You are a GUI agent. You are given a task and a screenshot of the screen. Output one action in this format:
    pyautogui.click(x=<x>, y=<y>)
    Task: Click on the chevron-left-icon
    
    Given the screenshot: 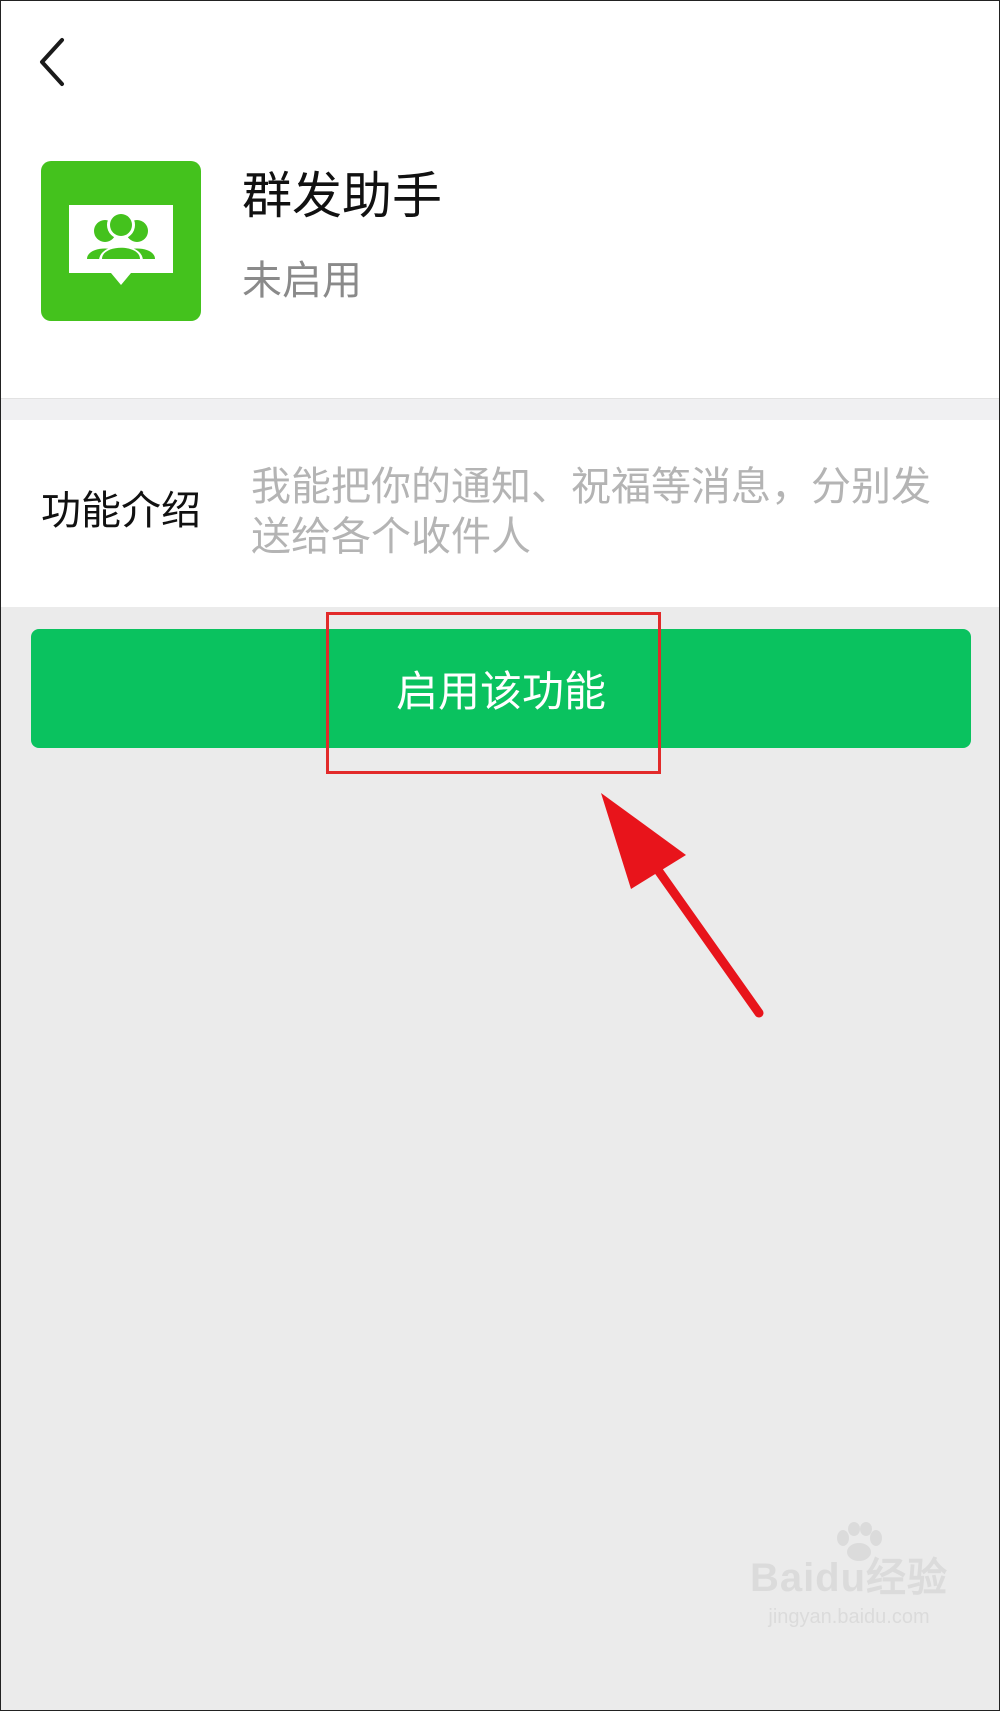 What is the action you would take?
    pyautogui.click(x=52, y=62)
    